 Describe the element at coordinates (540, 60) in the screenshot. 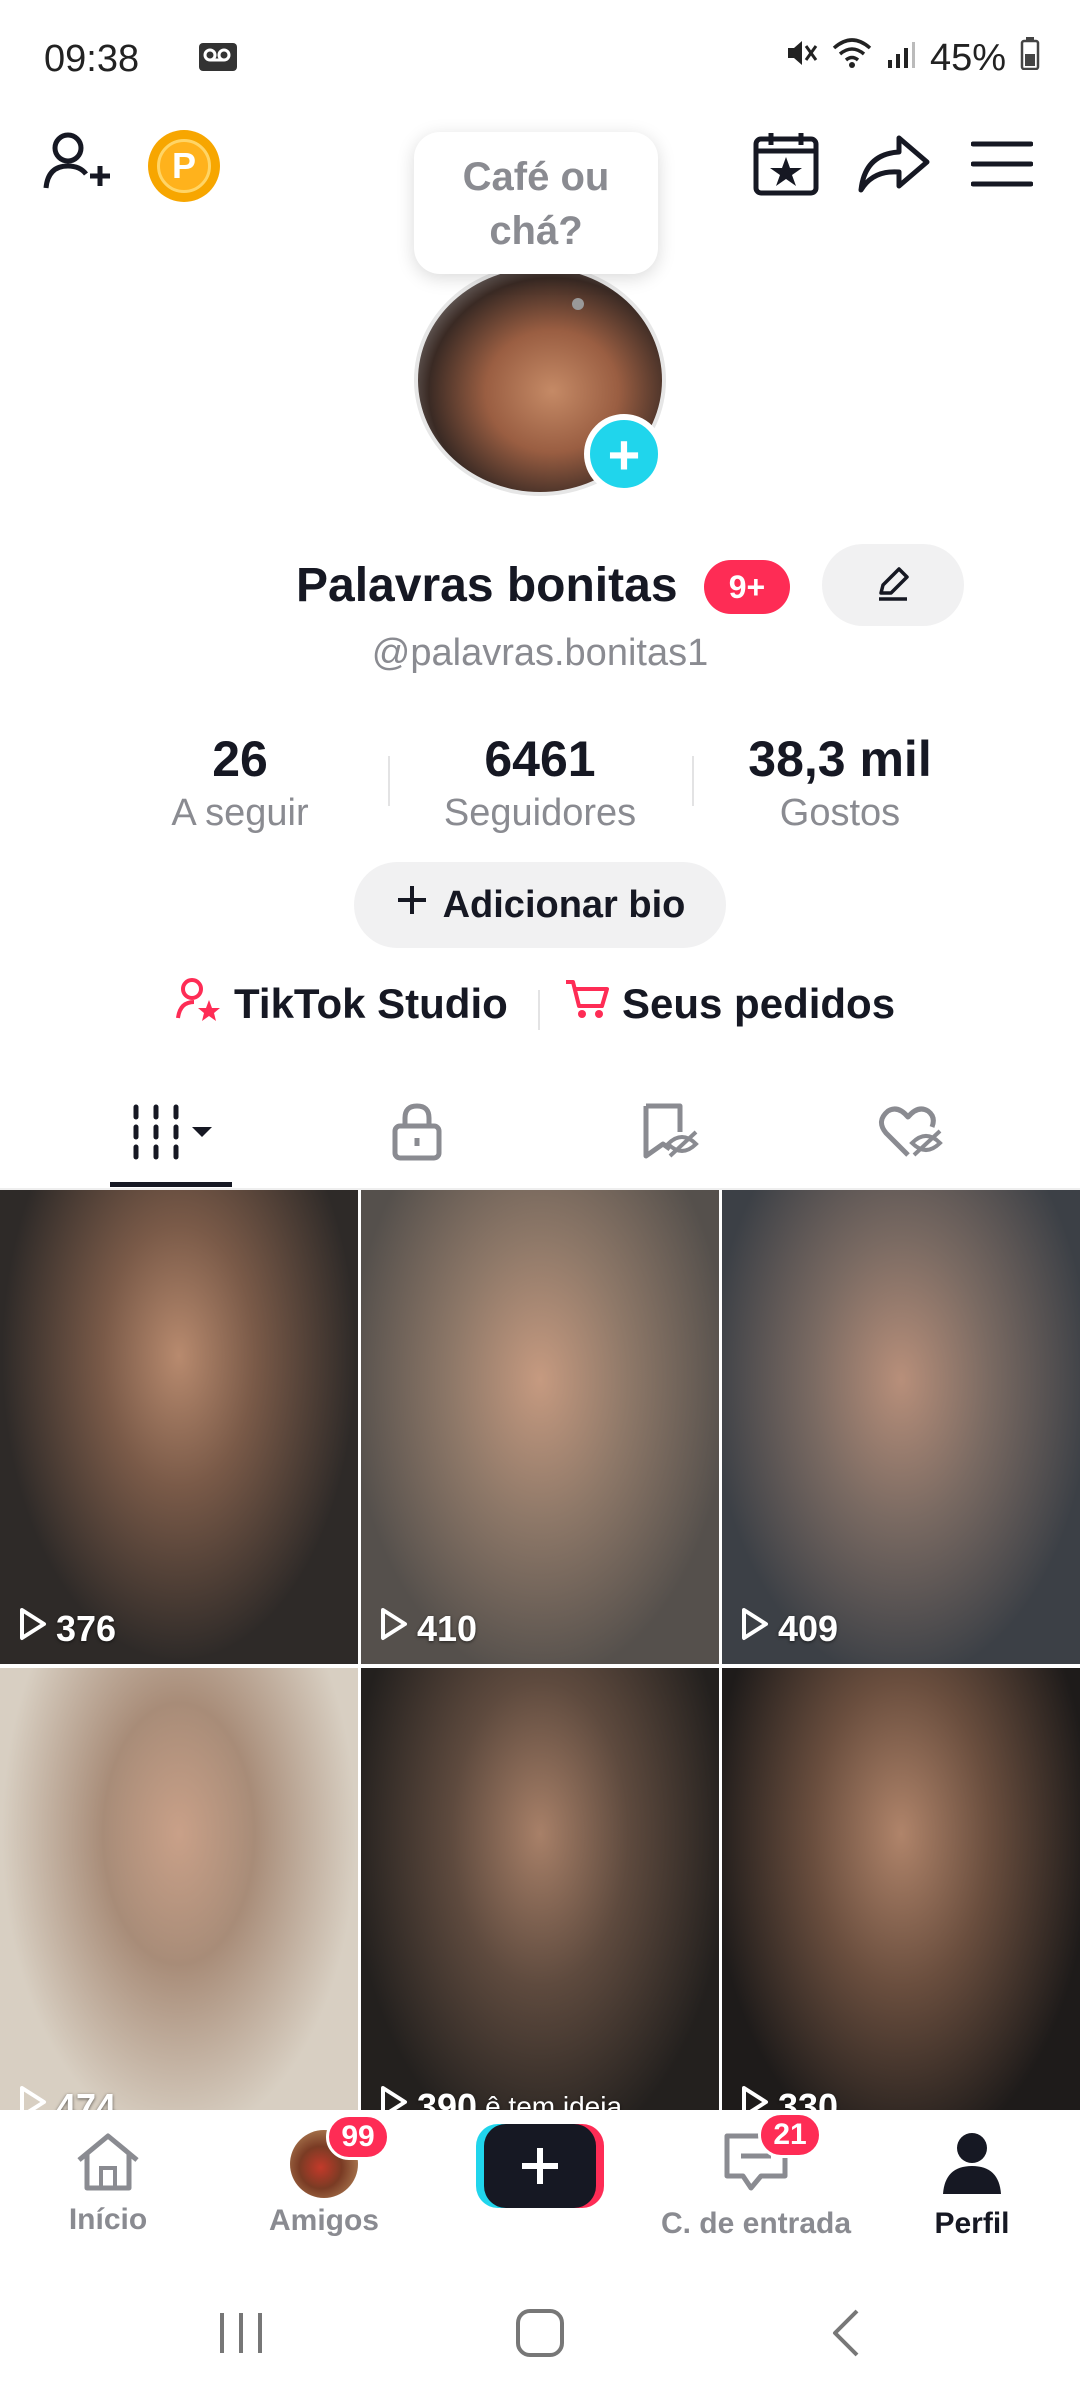

I see `status-bar: 09:38 45%` at that location.